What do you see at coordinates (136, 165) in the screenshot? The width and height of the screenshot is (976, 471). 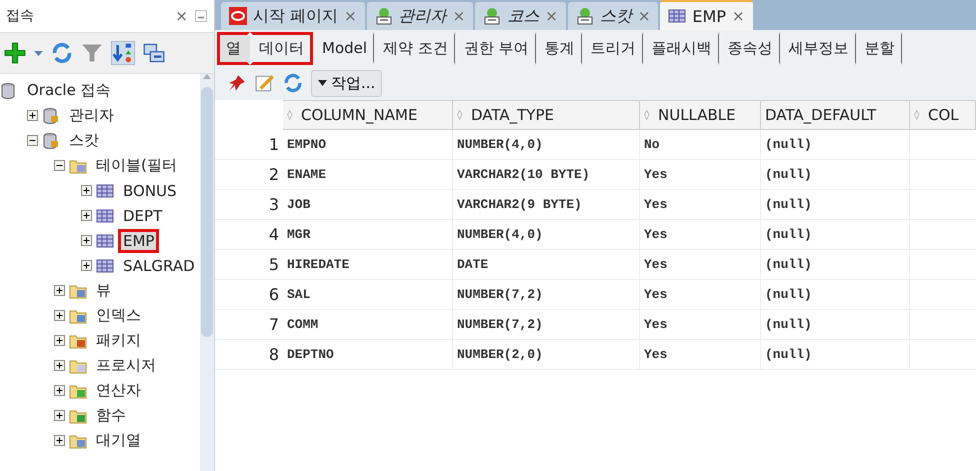 I see `tree-item: 테이블(필터` at bounding box center [136, 165].